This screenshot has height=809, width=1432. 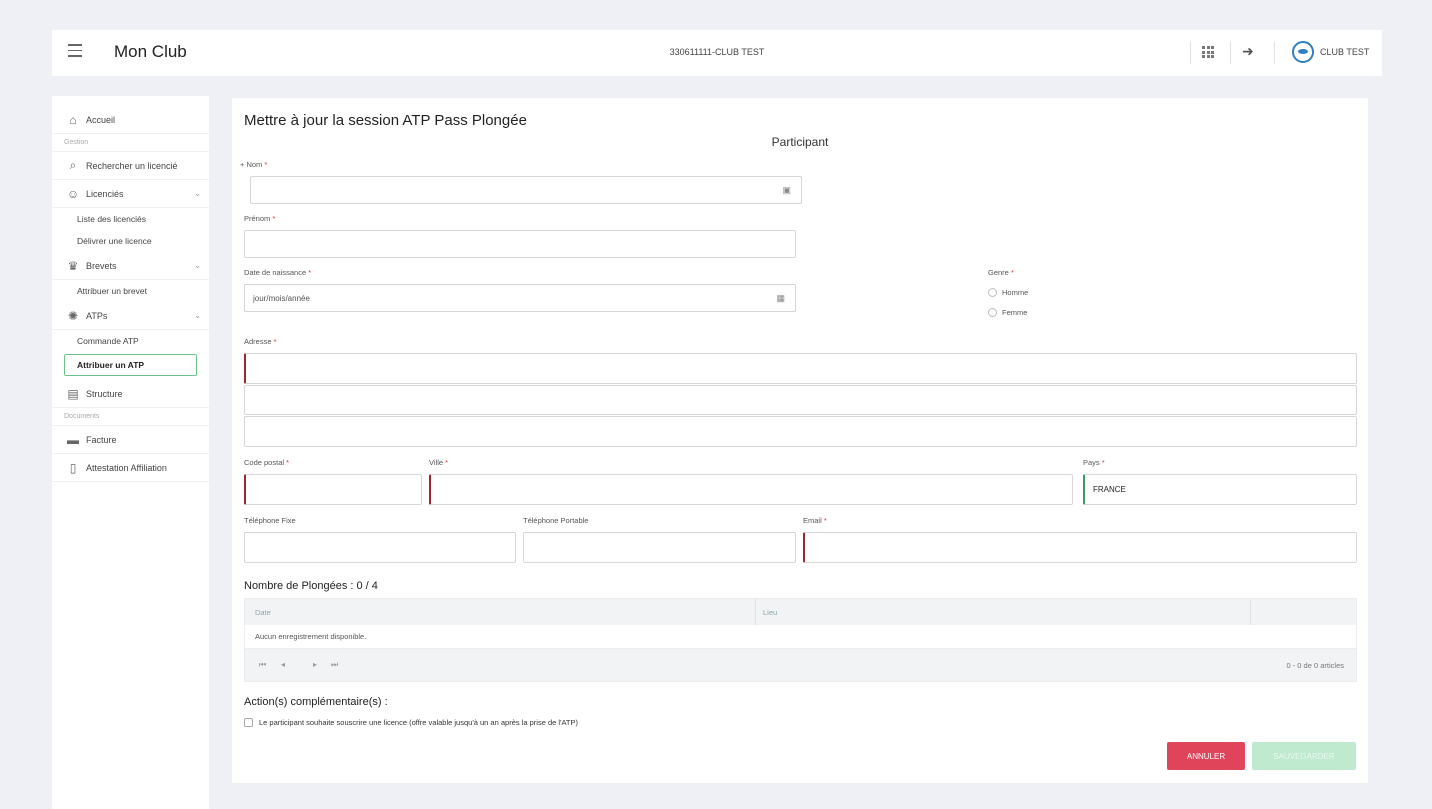 I want to click on sidebar-item-attestation: ▯ Attestation Affiliation, so click(x=130, y=468).